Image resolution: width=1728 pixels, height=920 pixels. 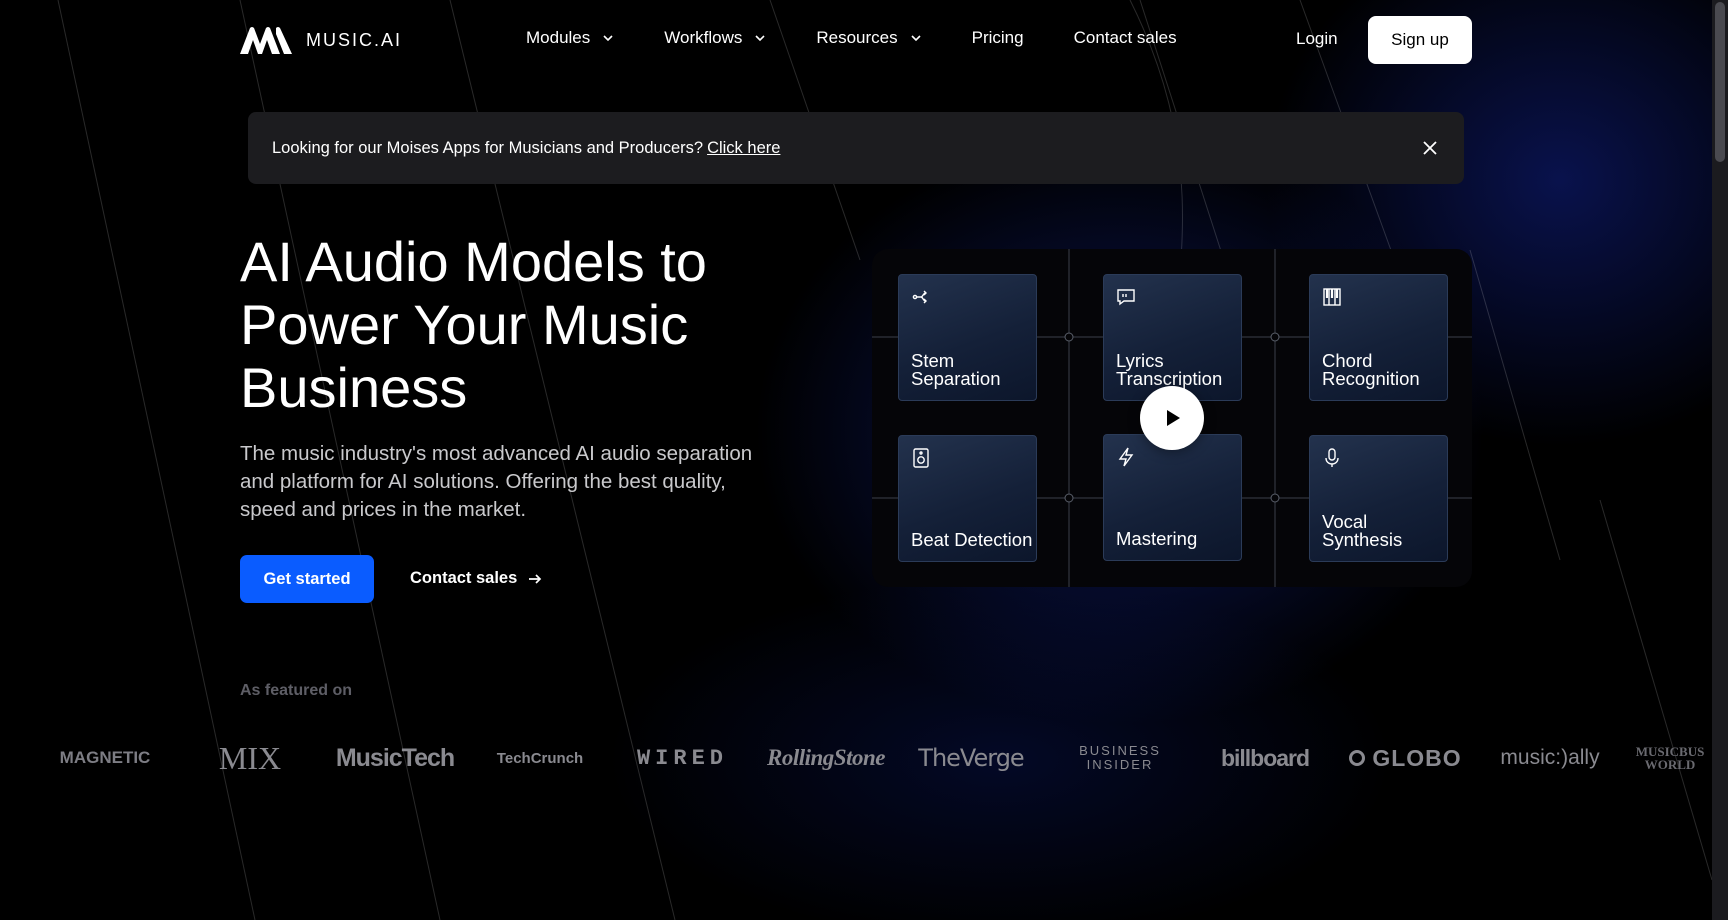 I want to click on nav-workflows-label: Workflows, so click(x=703, y=37).